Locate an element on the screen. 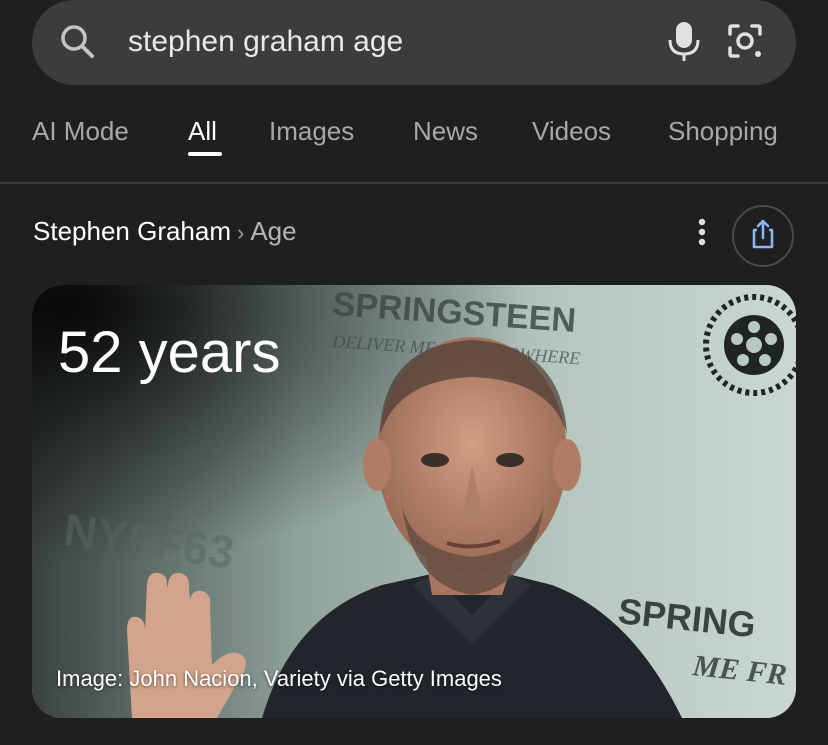 The width and height of the screenshot is (828, 745). search-icon is located at coordinates (78, 42).